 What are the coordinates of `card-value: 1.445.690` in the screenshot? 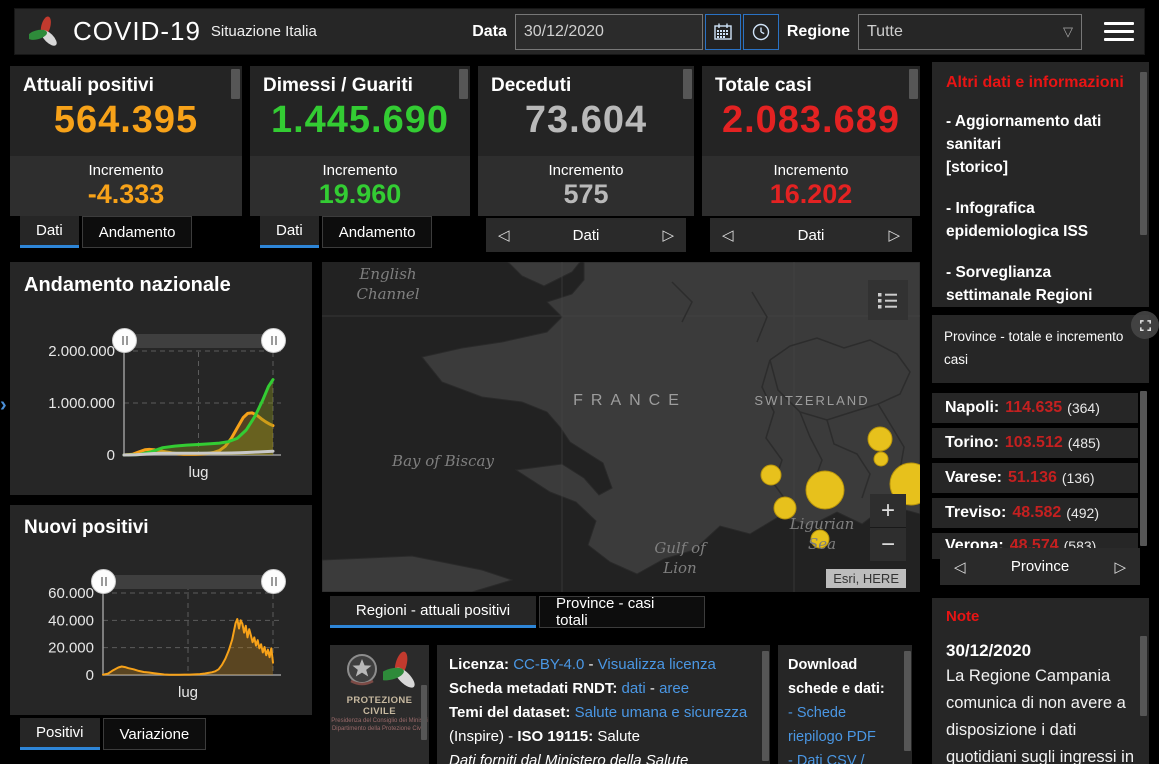 It's located at (360, 120).